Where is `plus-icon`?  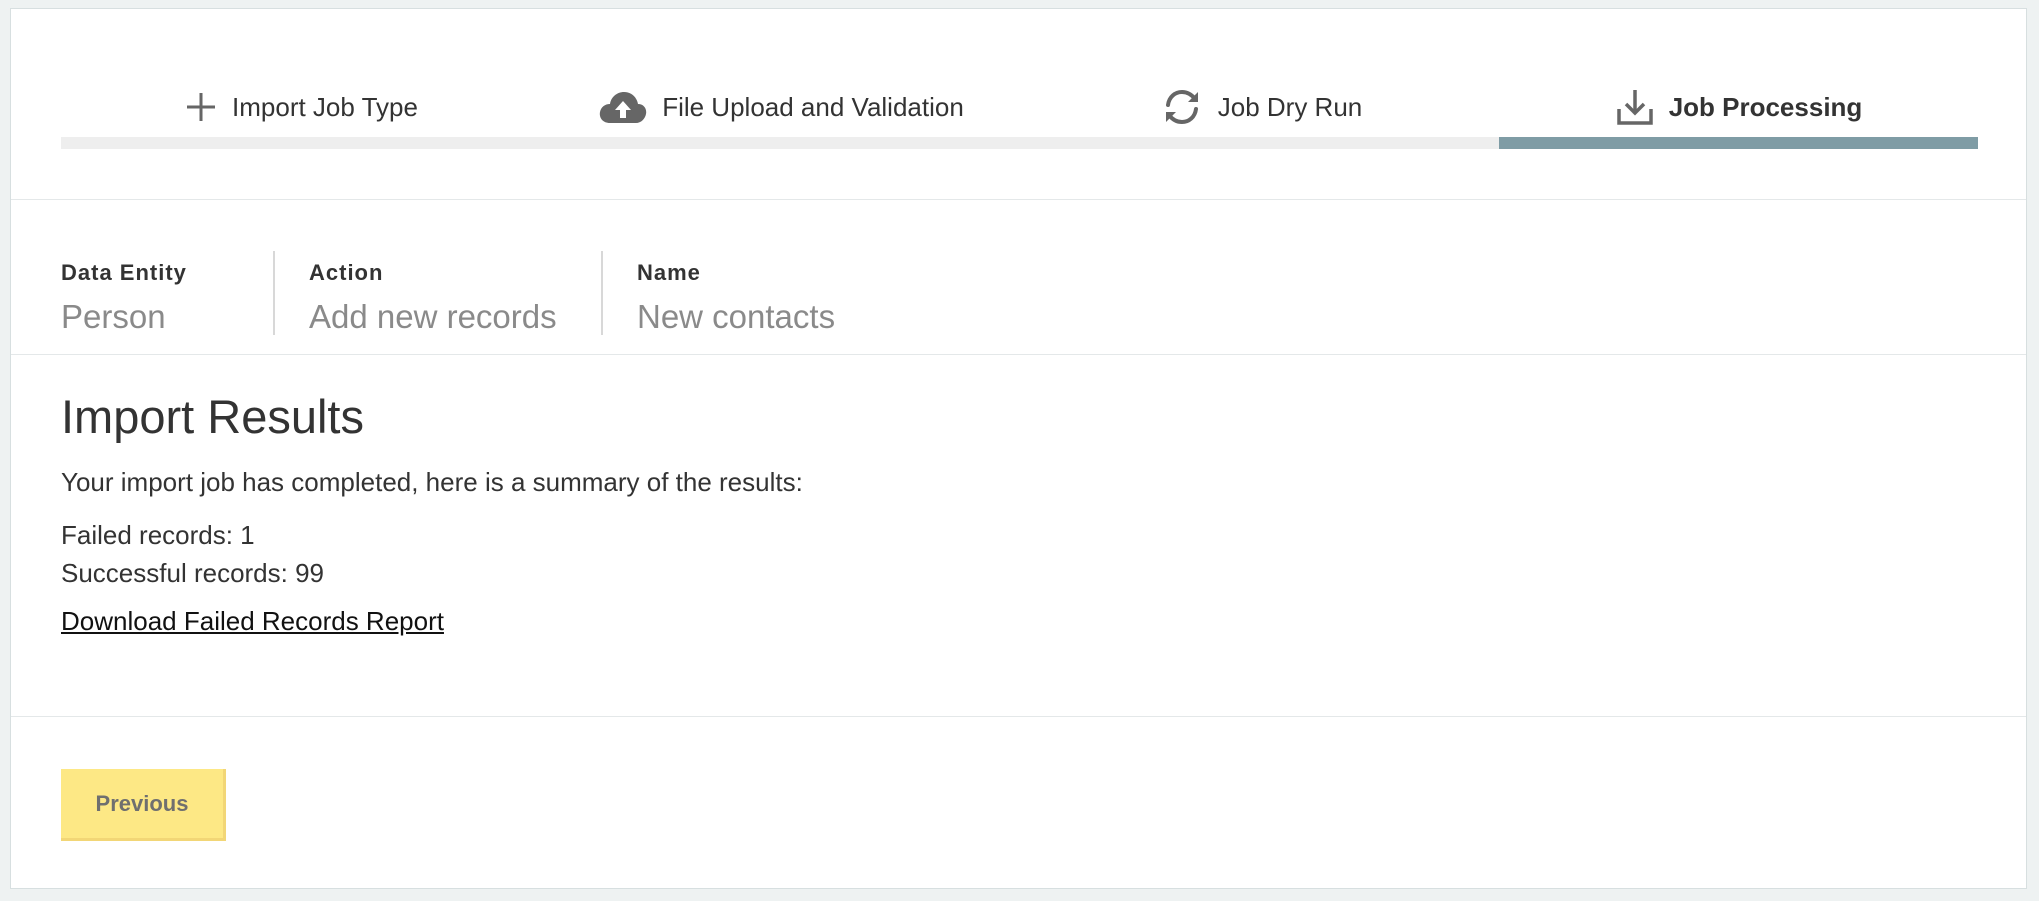
plus-icon is located at coordinates (201, 107).